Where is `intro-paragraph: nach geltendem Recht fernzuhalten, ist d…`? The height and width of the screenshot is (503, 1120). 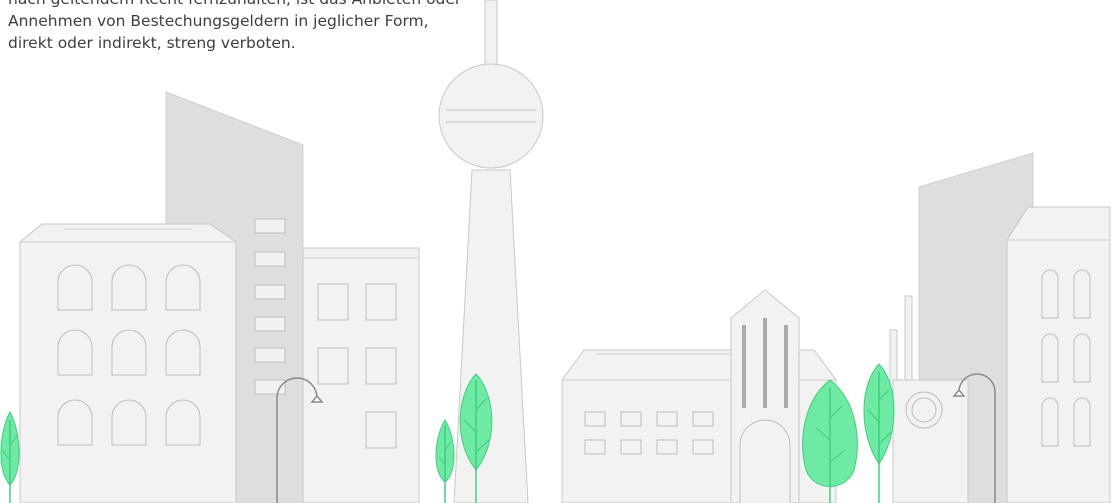
intro-paragraph: nach geltendem Recht fernzuhalten, ist d… is located at coordinates (268, 27).